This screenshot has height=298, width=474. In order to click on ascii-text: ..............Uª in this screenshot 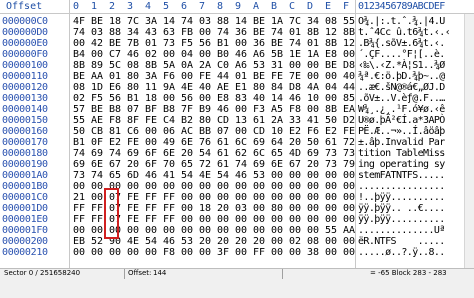, I will do `click(401, 230)`.